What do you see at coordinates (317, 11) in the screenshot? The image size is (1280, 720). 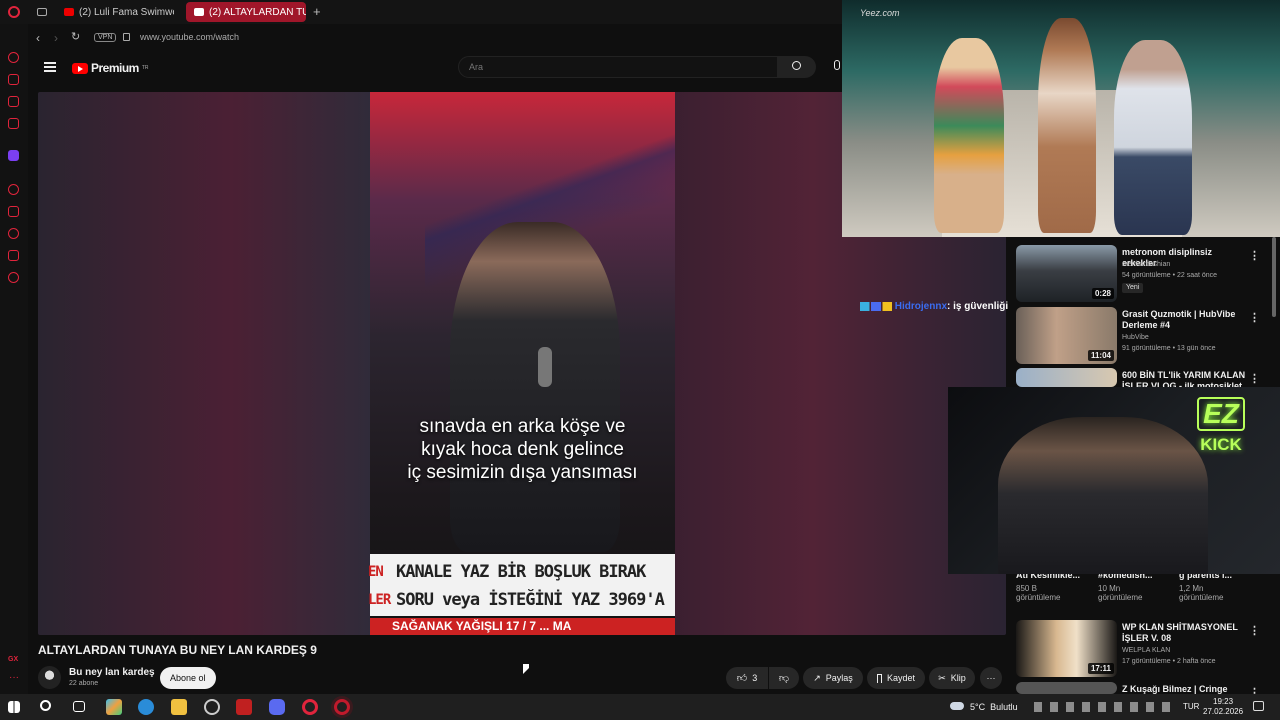 I see `new-tab-button: +` at bounding box center [317, 11].